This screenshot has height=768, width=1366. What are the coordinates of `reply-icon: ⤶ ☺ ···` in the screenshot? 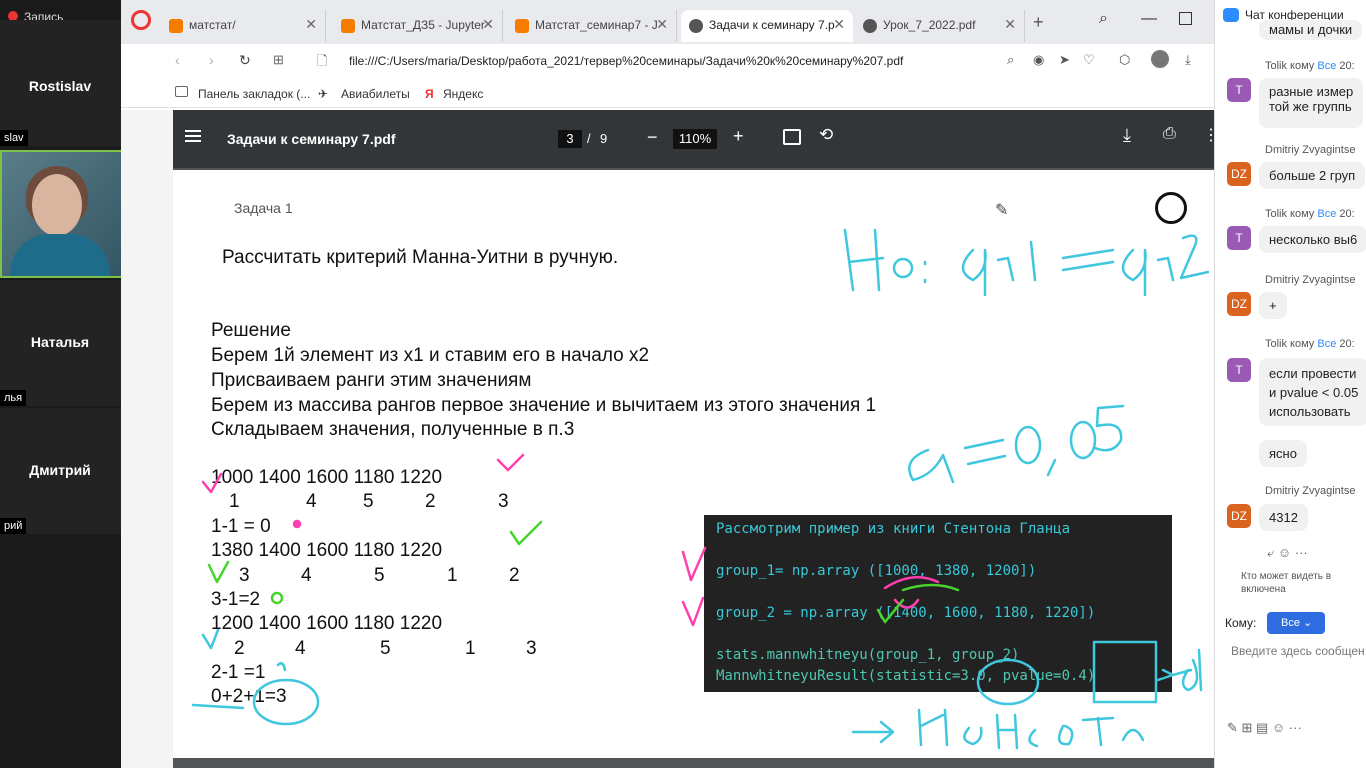 It's located at (1287, 553).